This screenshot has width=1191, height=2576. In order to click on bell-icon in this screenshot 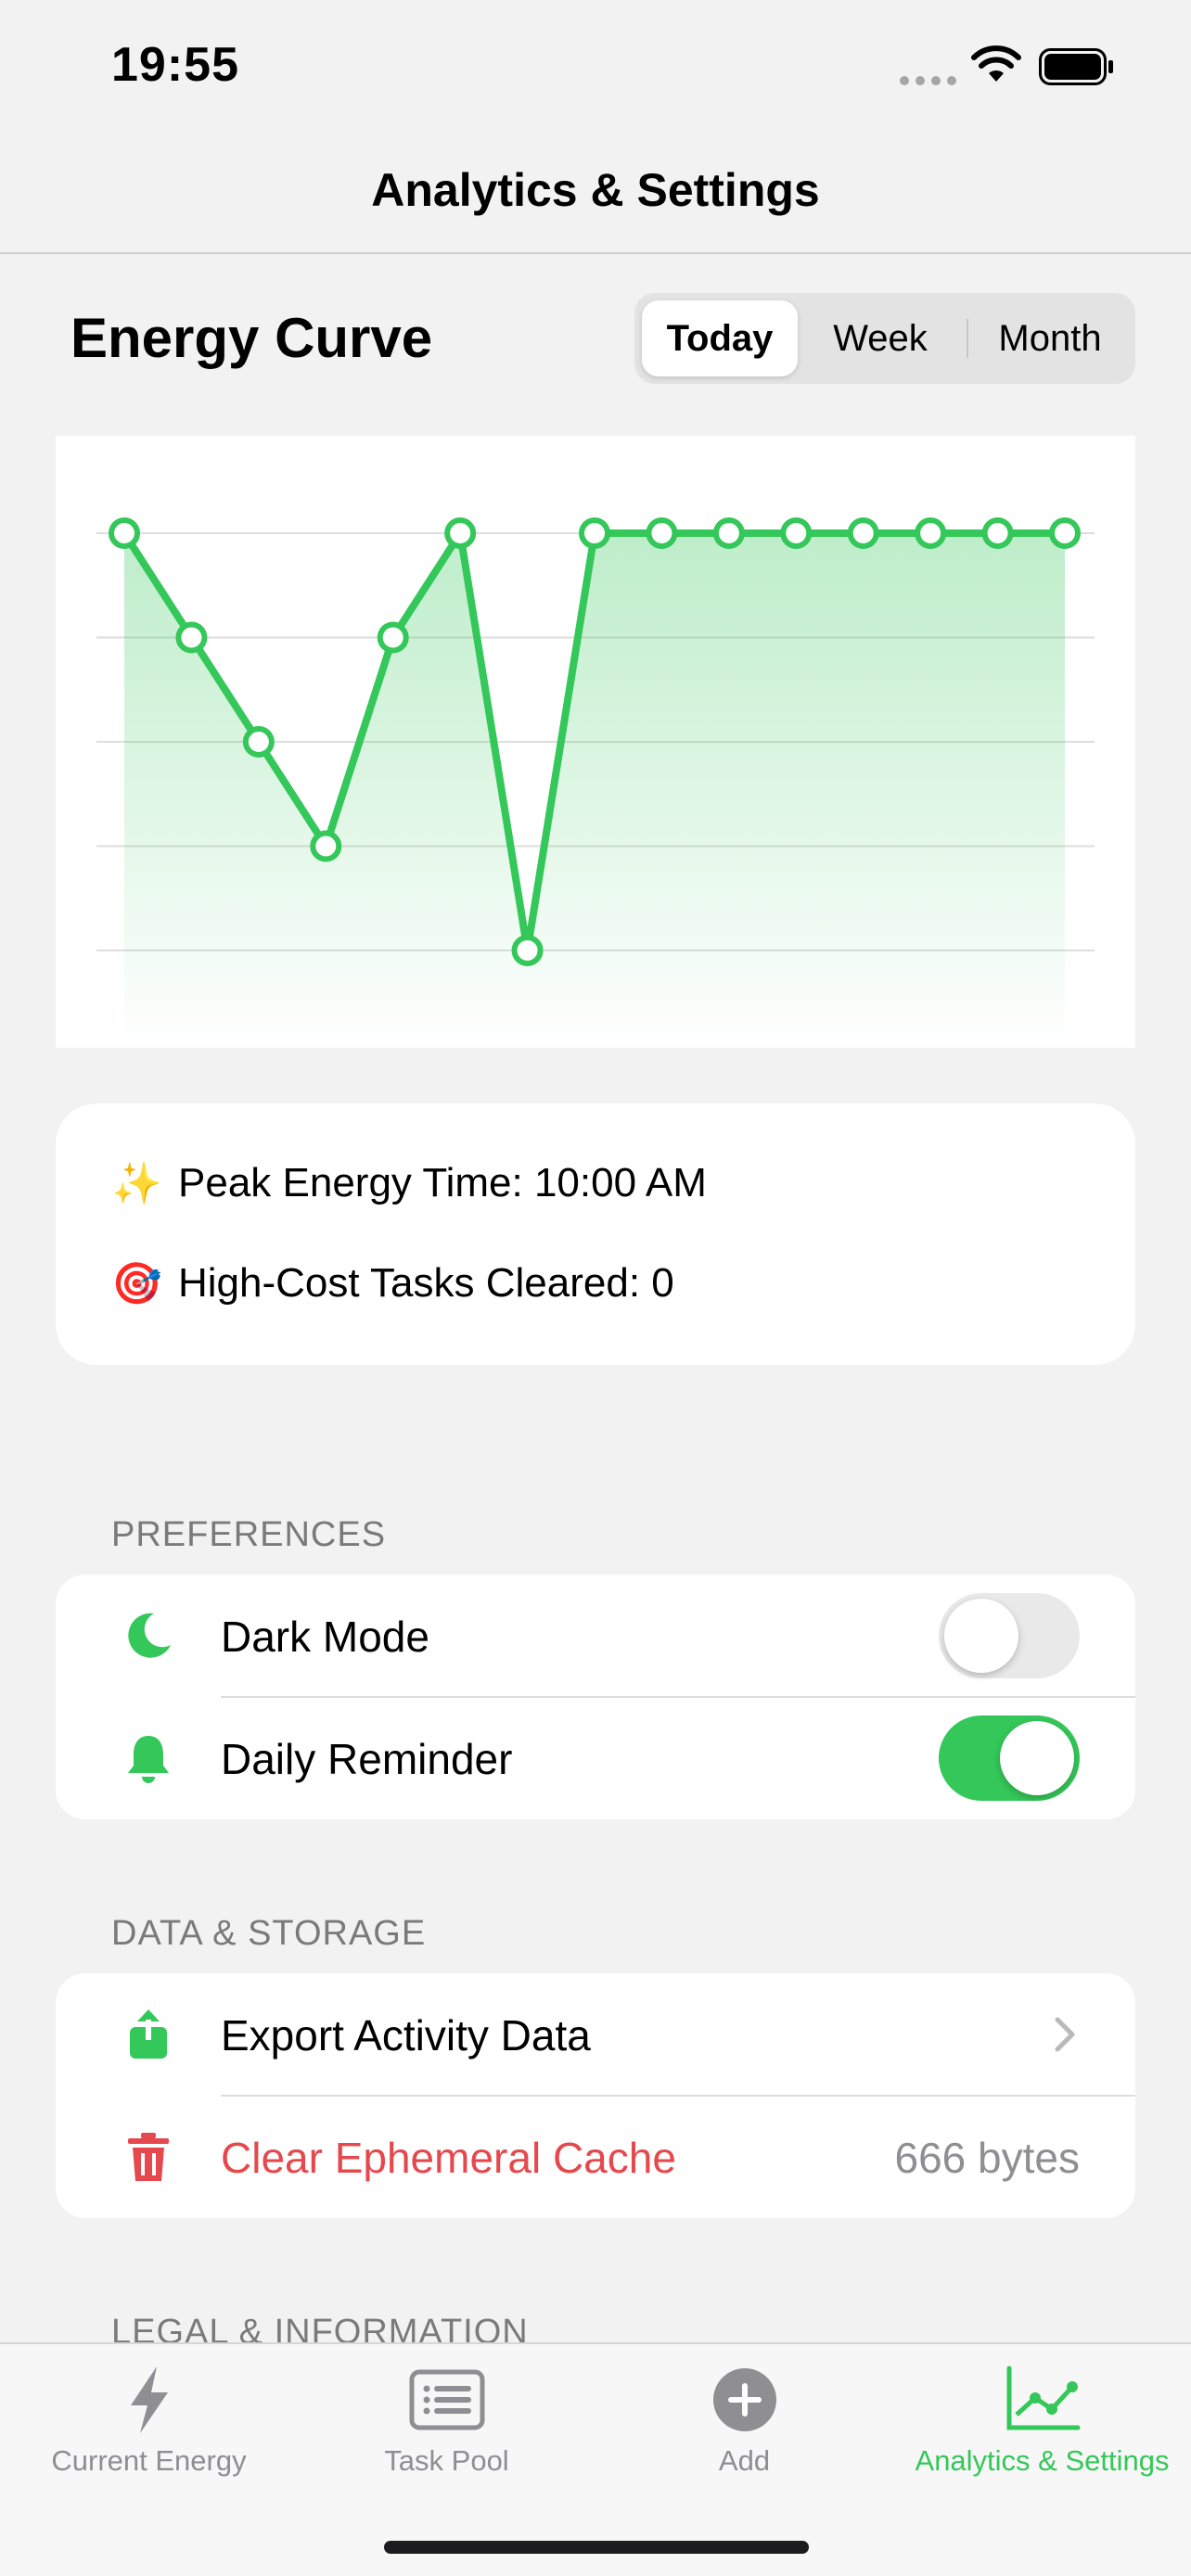, I will do `click(148, 1759)`.